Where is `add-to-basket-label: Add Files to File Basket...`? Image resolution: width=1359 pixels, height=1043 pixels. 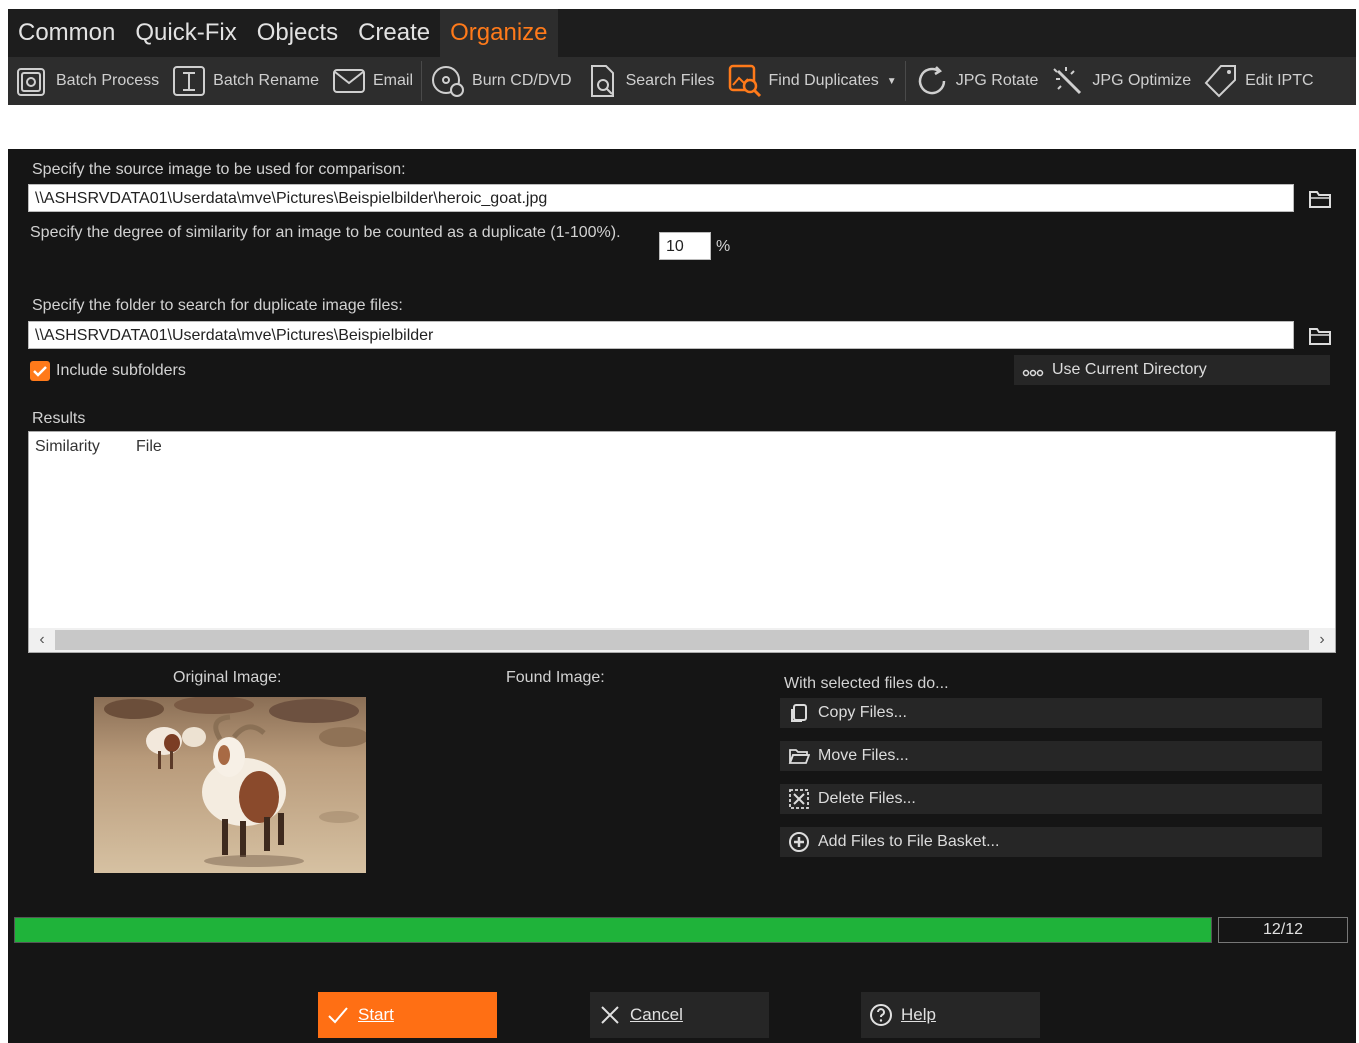
add-to-basket-label: Add Files to File Basket... is located at coordinates (909, 841).